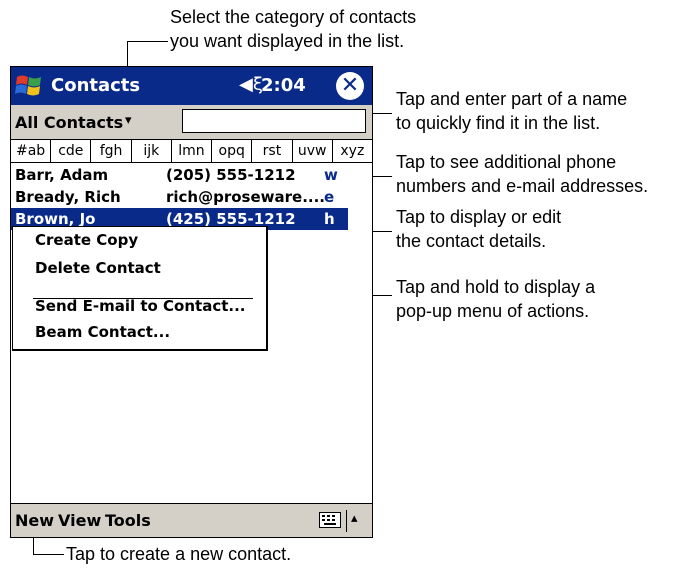 The image size is (700, 570). Describe the element at coordinates (354, 518) in the screenshot. I see `chevron-up-icon: ▴` at that location.